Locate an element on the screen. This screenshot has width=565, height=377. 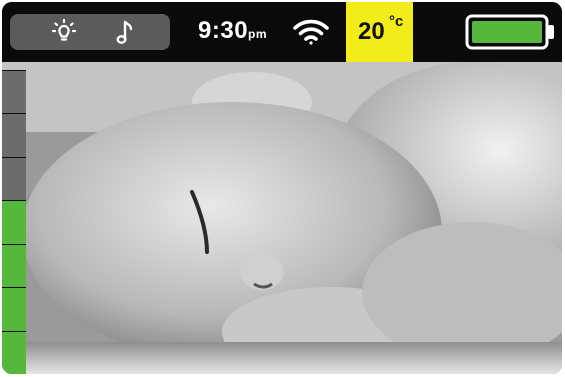
clock-time: 9:30pm is located at coordinates (232, 32).